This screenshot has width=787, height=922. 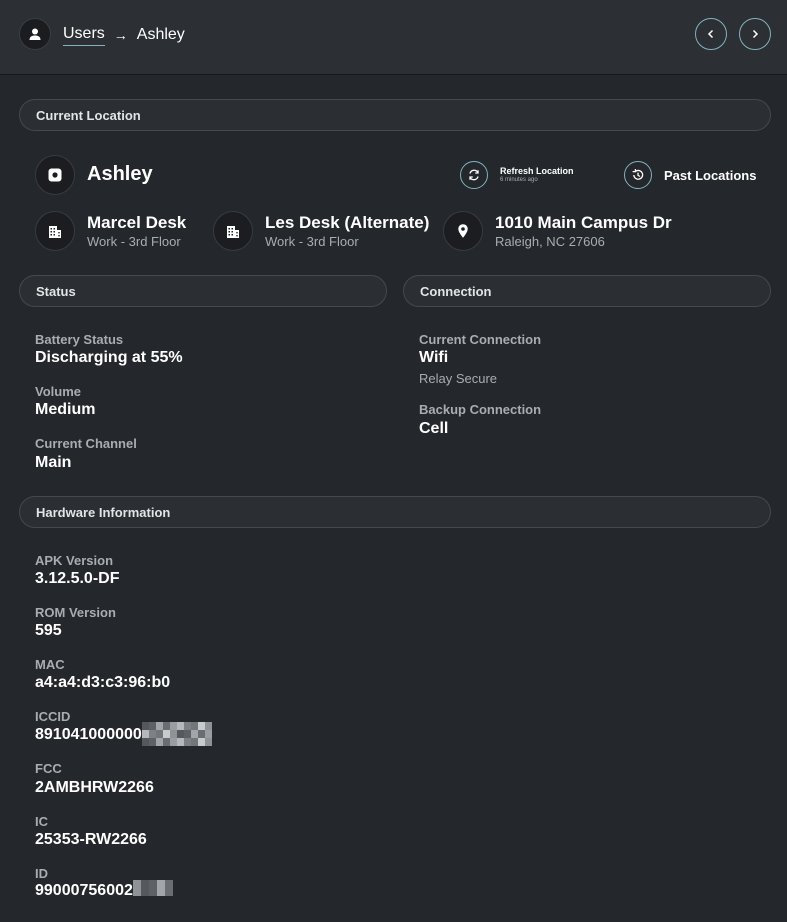 I want to click on place-name: Les Desk (Alternate), so click(x=347, y=222).